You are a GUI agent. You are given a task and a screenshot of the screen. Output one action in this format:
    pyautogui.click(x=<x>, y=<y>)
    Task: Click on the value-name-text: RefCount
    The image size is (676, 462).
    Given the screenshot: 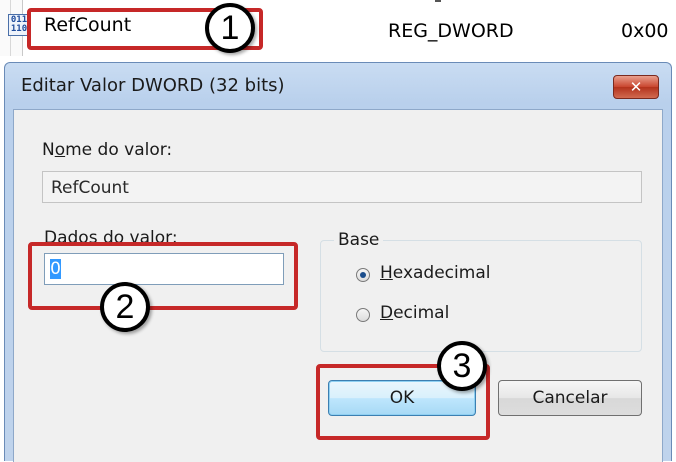 What is the action you would take?
    pyautogui.click(x=90, y=188)
    